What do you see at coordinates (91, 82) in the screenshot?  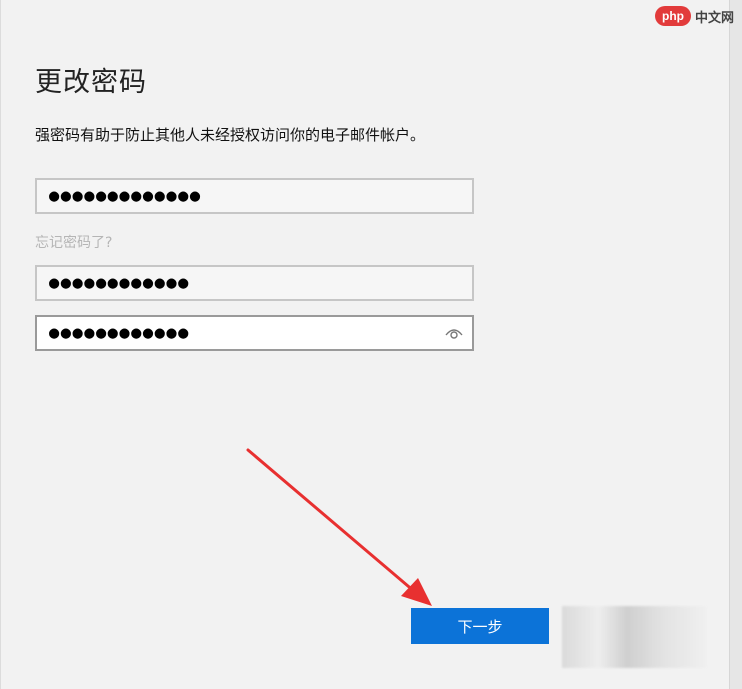 I see `page-title: 更改密码` at bounding box center [91, 82].